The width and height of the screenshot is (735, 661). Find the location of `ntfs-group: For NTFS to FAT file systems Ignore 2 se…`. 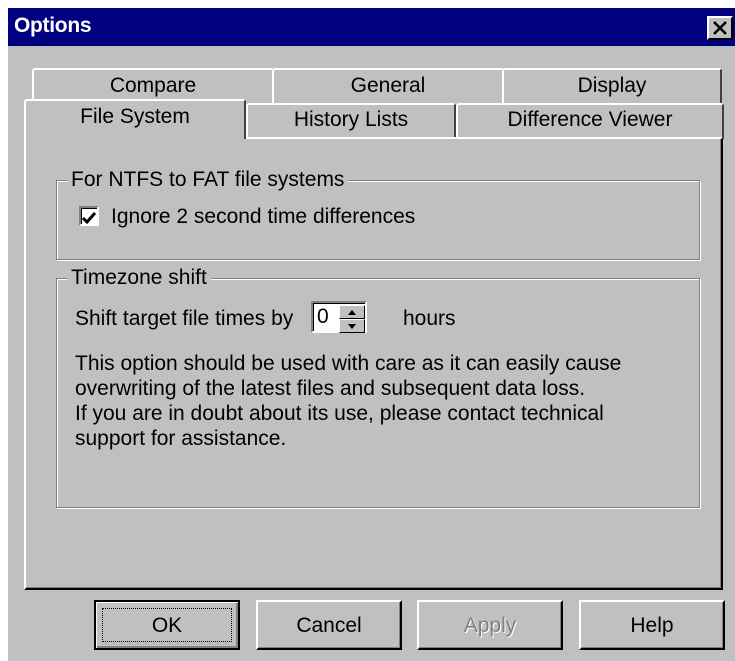

ntfs-group: For NTFS to FAT file systems Ignore 2 se… is located at coordinates (378, 214).